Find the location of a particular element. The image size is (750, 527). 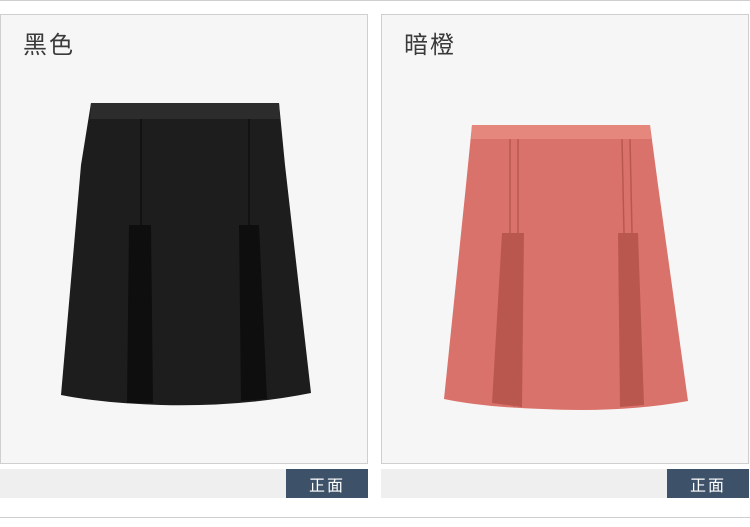

view-bar-dark-orange: 正面 is located at coordinates (565, 483).